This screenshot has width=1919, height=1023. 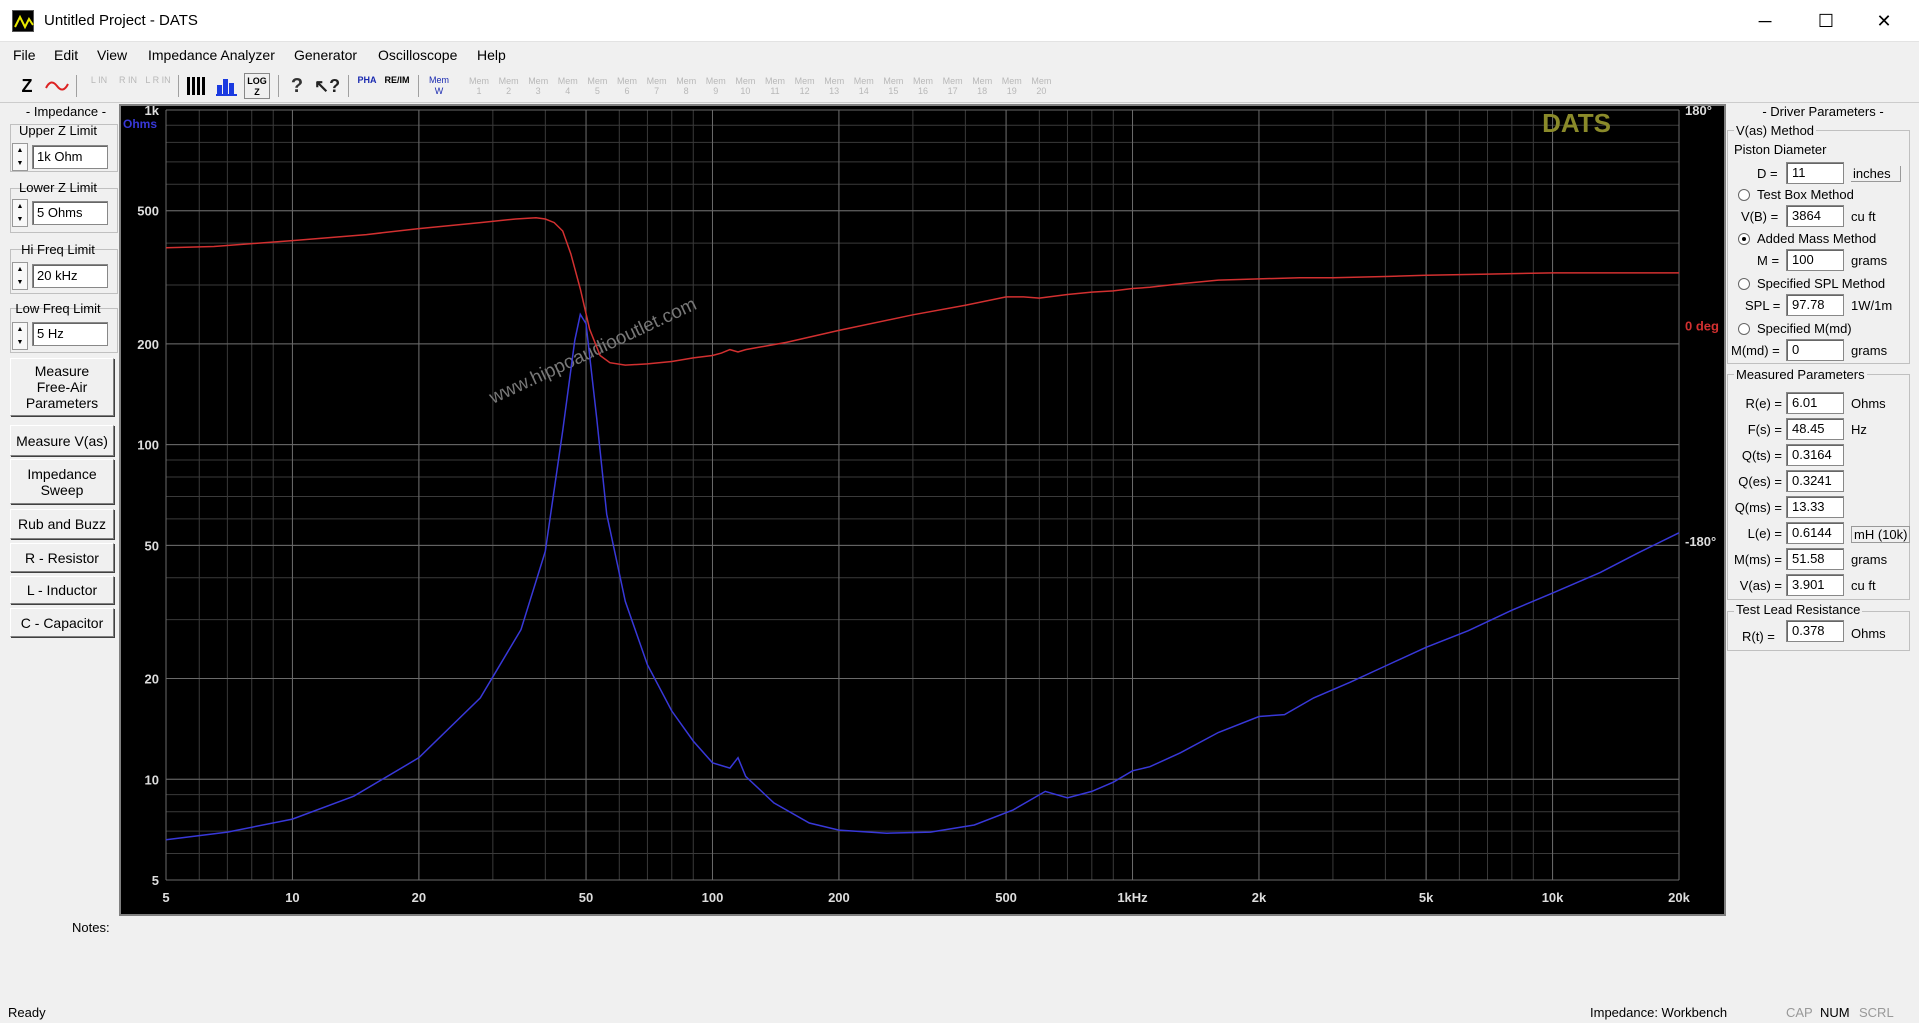 What do you see at coordinates (70, 157) in the screenshot?
I see `upper-z-field: 1k Ohm` at bounding box center [70, 157].